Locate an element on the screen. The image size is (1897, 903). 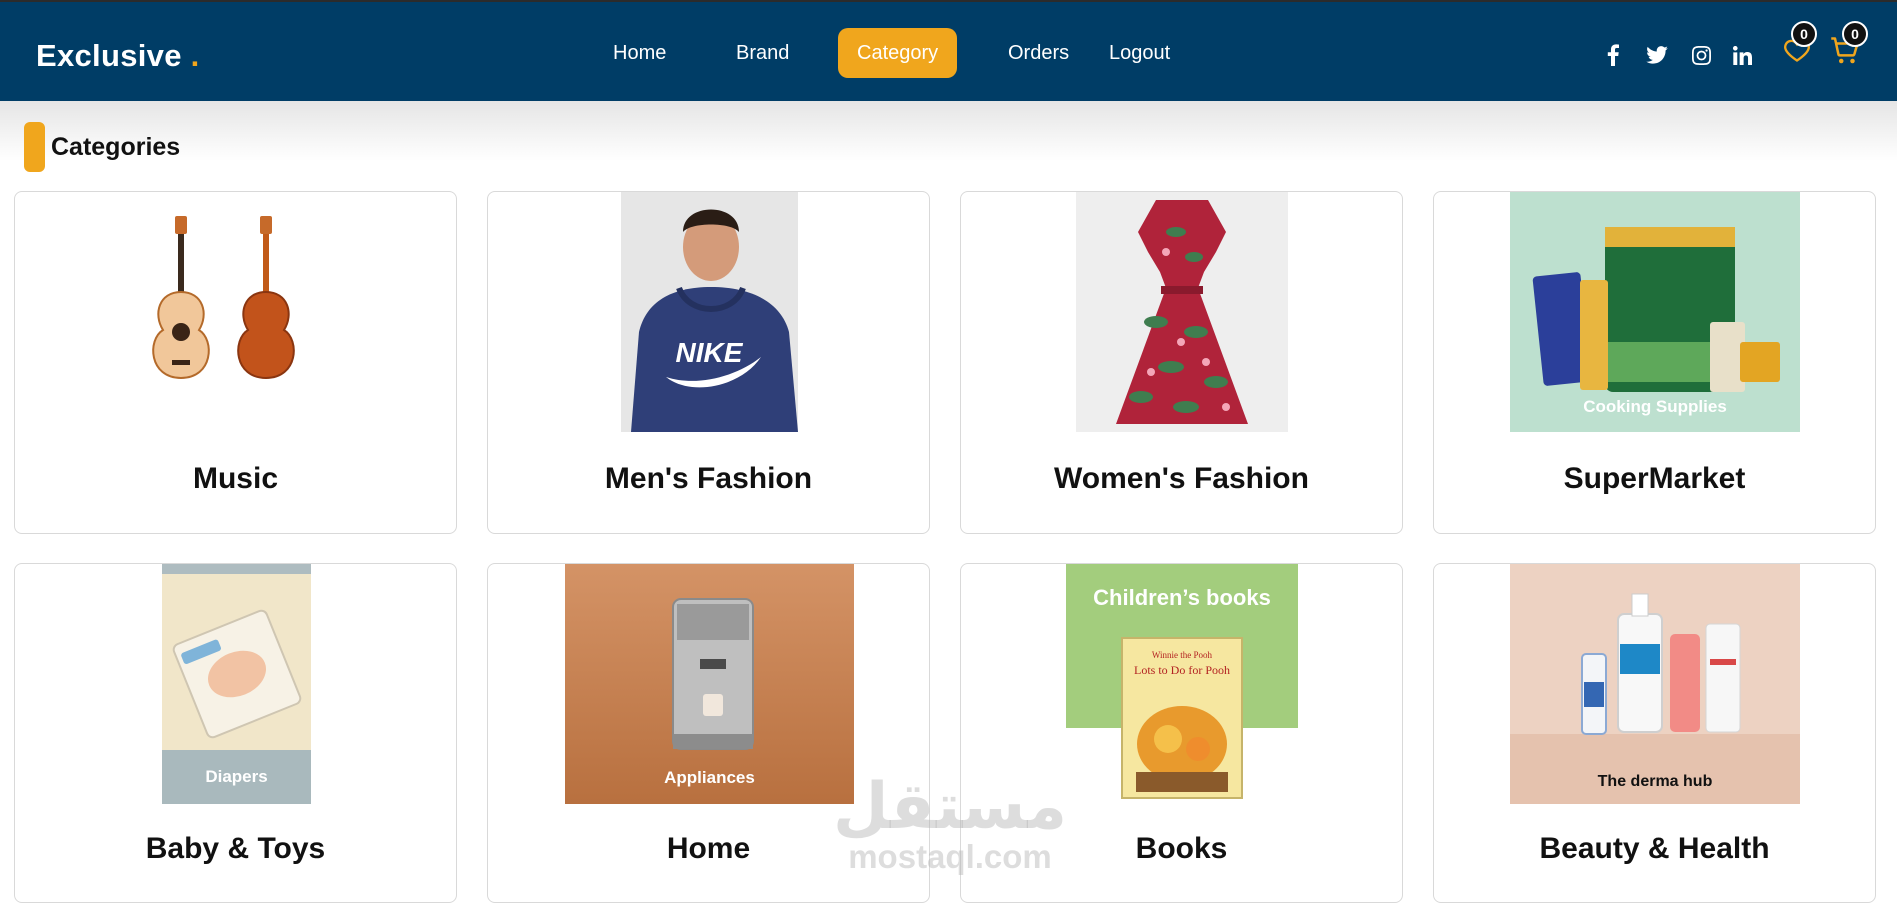
category-name: Men's Fashion is located at coordinates (708, 478).